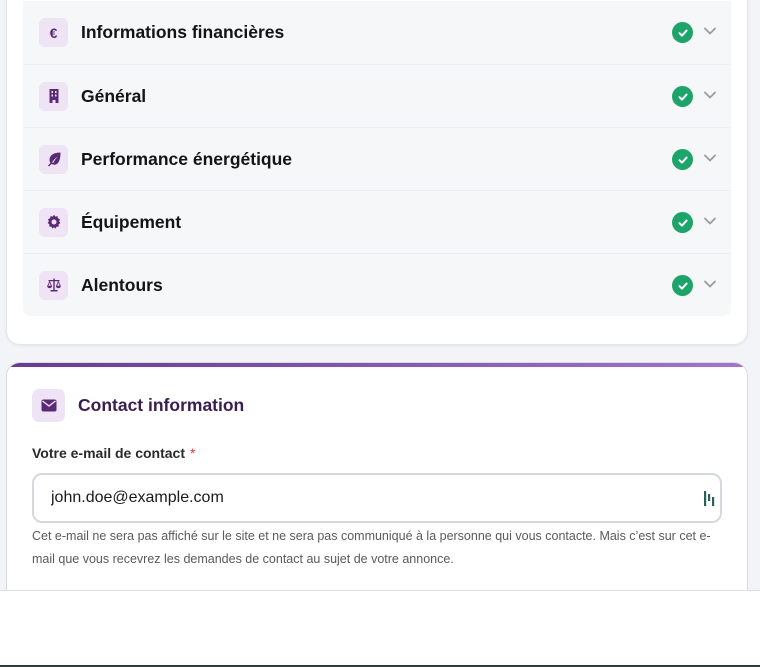 This screenshot has height=667, width=760. I want to click on section-title: Contact information, so click(161, 405).